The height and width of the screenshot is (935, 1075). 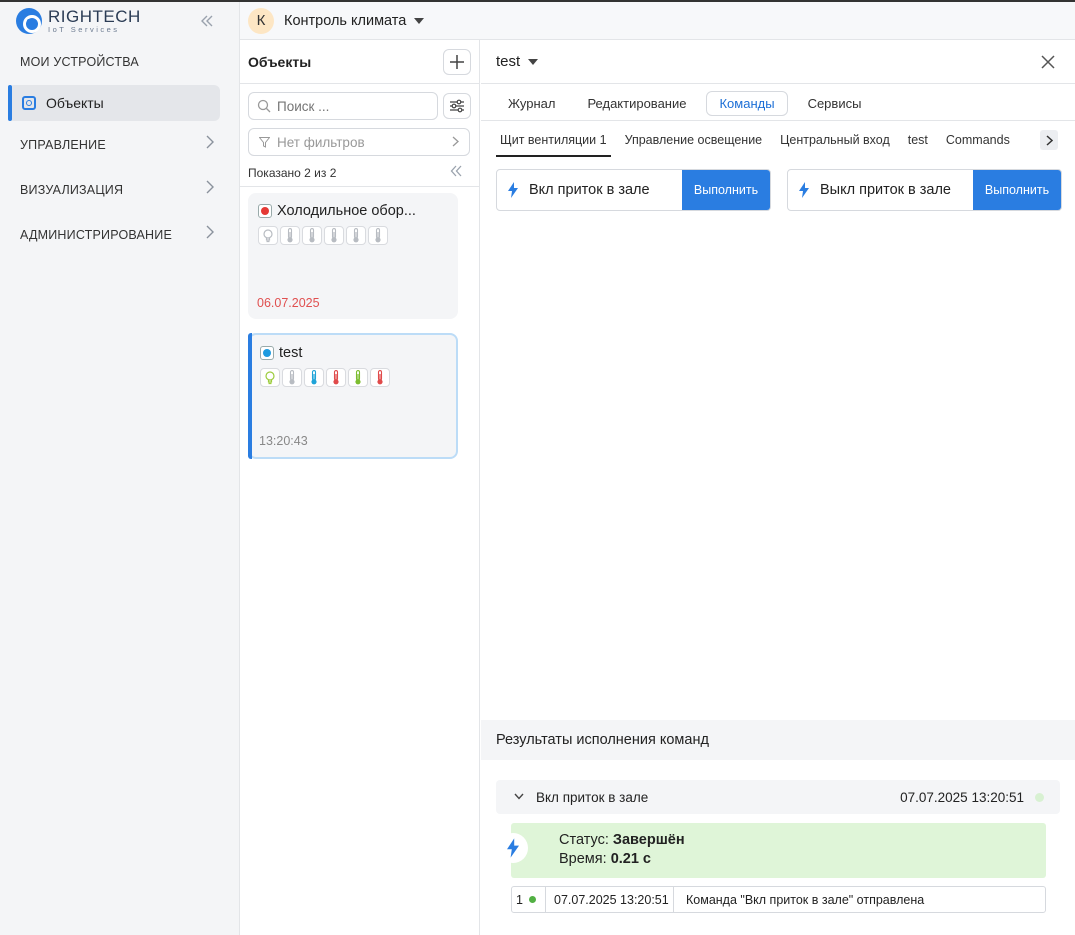 I want to click on collapse-sidebar-icon, so click(x=207, y=23).